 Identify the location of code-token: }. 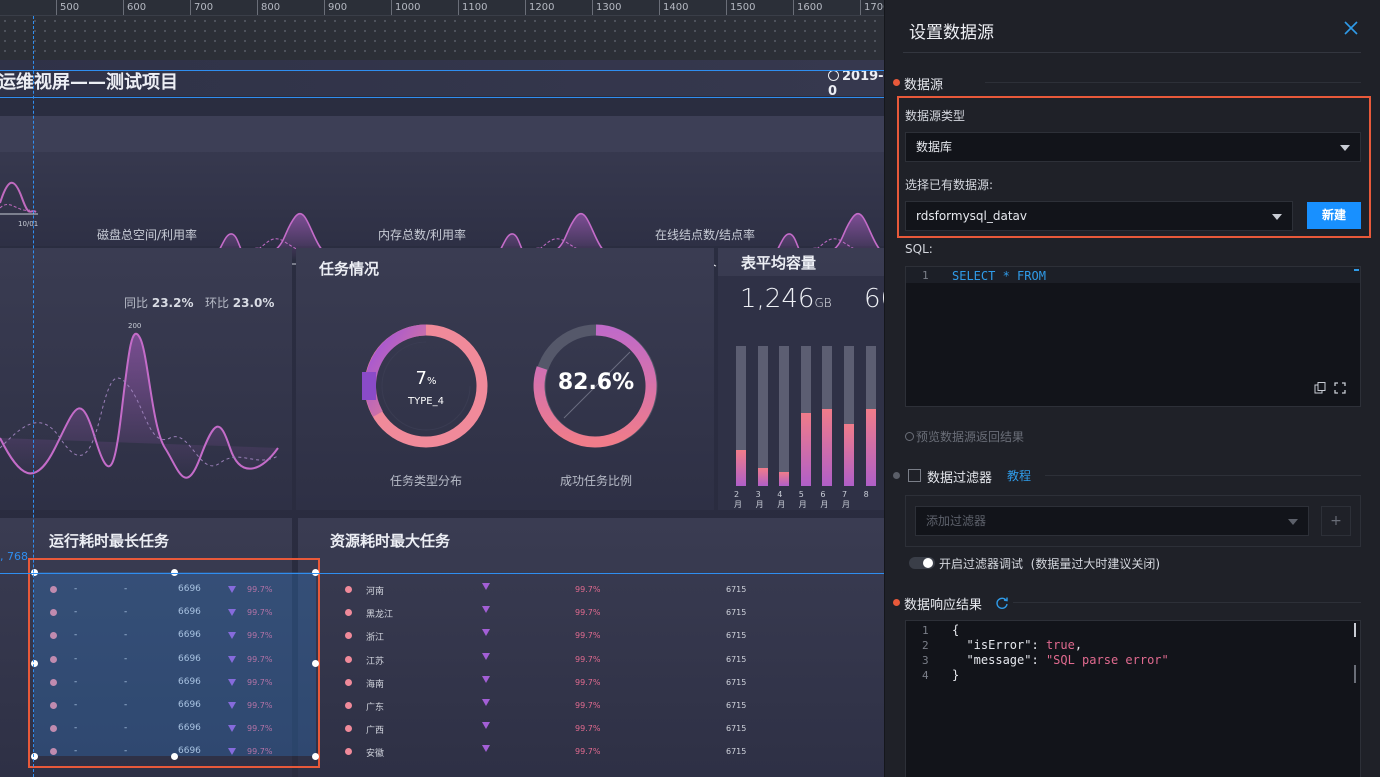
(956, 675).